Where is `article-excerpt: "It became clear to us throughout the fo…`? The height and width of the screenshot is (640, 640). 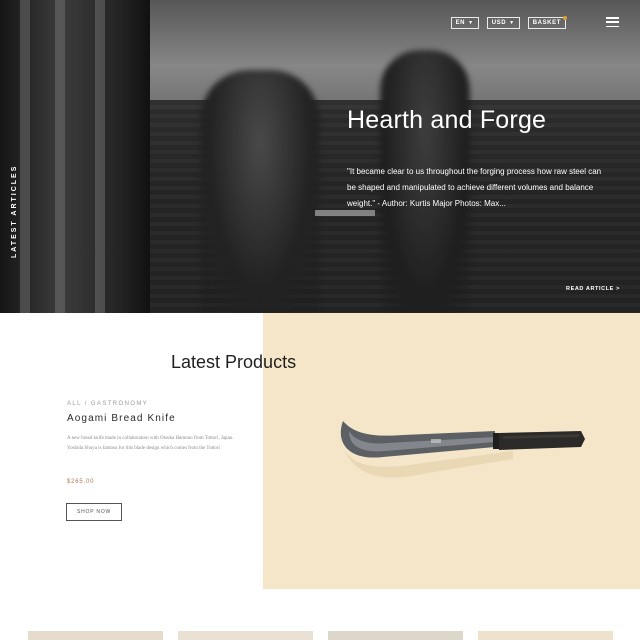 article-excerpt: "It became clear to us throughout the fo… is located at coordinates (474, 187).